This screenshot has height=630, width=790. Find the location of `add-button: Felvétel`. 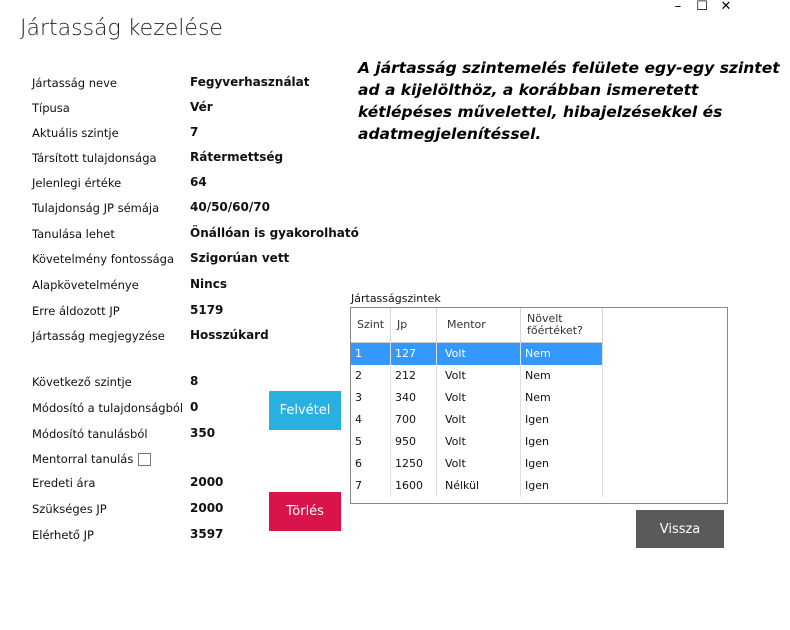

add-button: Felvétel is located at coordinates (305, 410).